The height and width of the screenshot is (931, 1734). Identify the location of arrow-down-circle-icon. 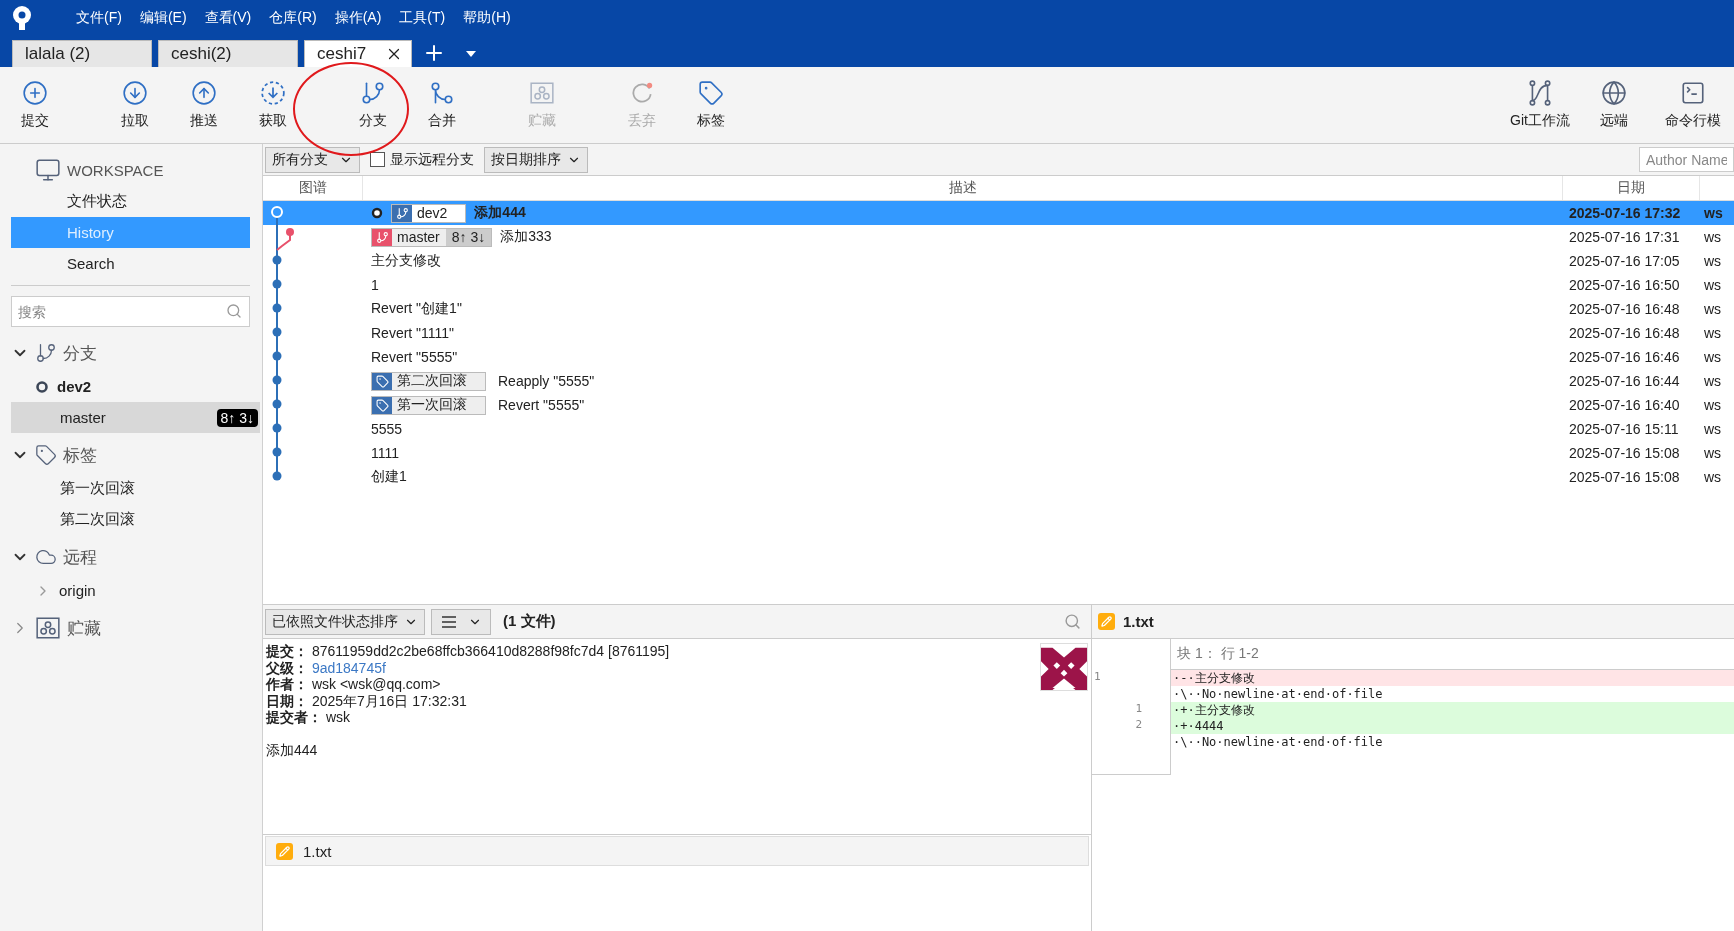
(135, 93).